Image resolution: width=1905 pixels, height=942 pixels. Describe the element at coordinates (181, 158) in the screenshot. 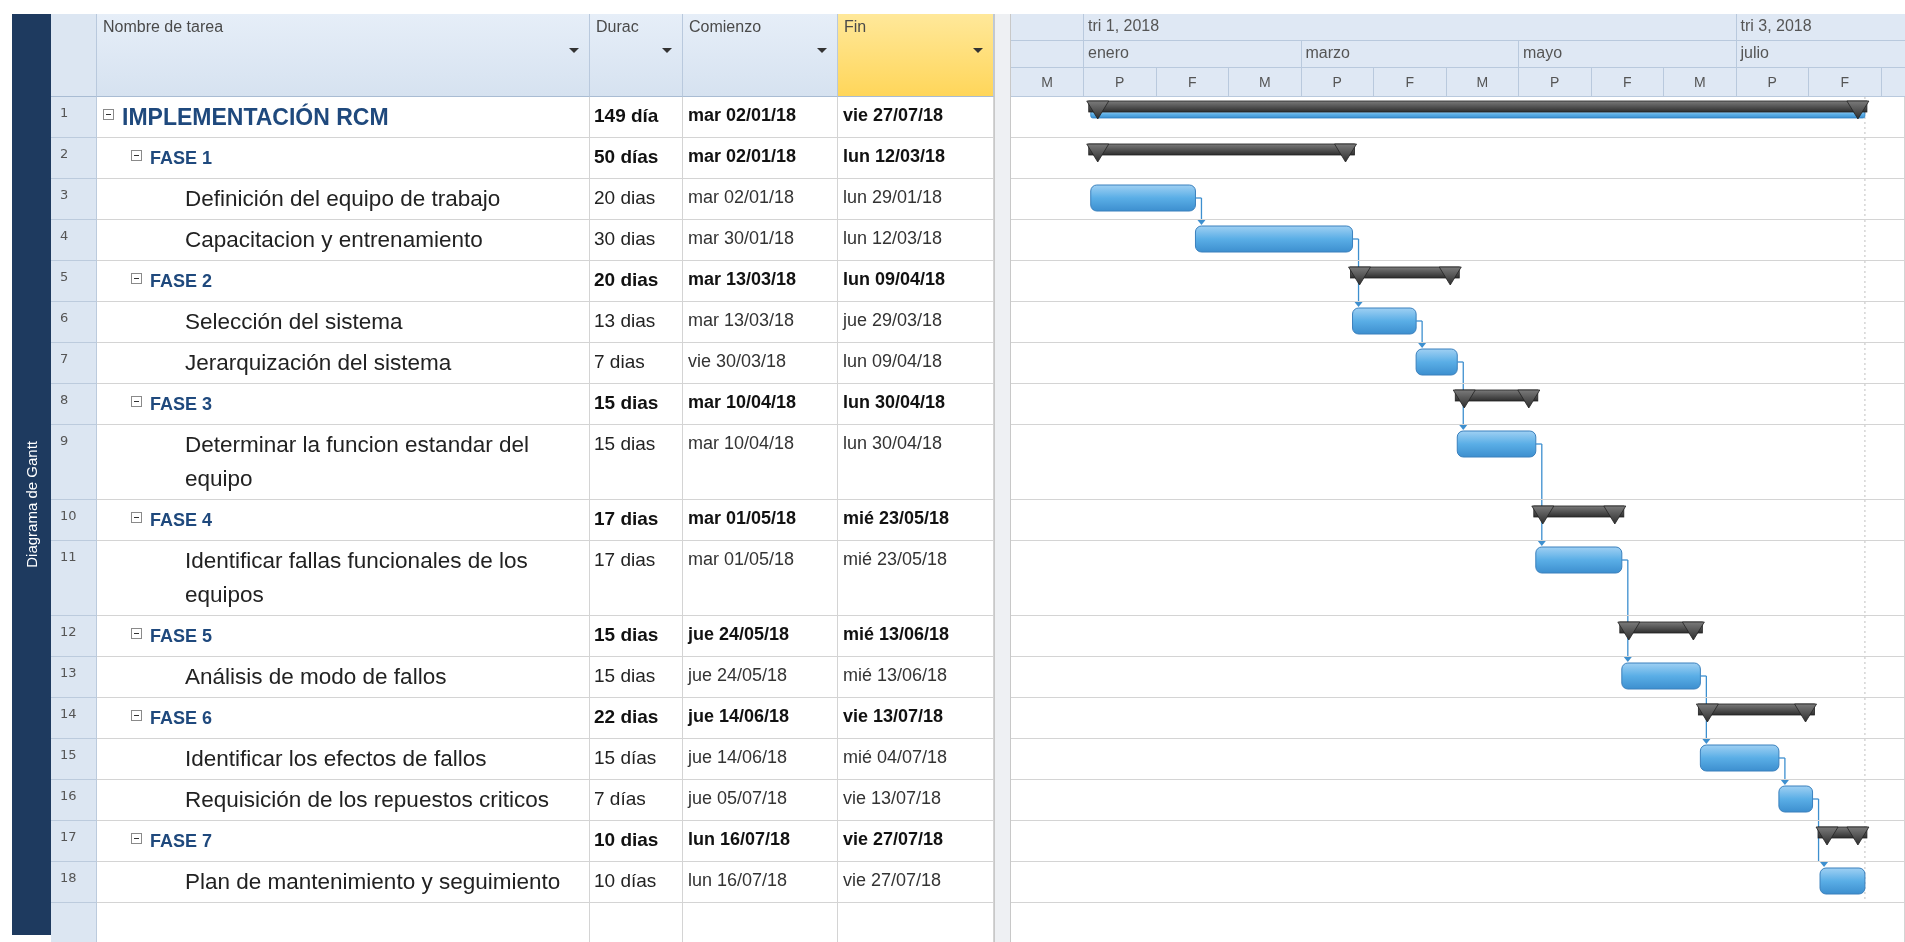

I see `task-name: FASE 1` at that location.